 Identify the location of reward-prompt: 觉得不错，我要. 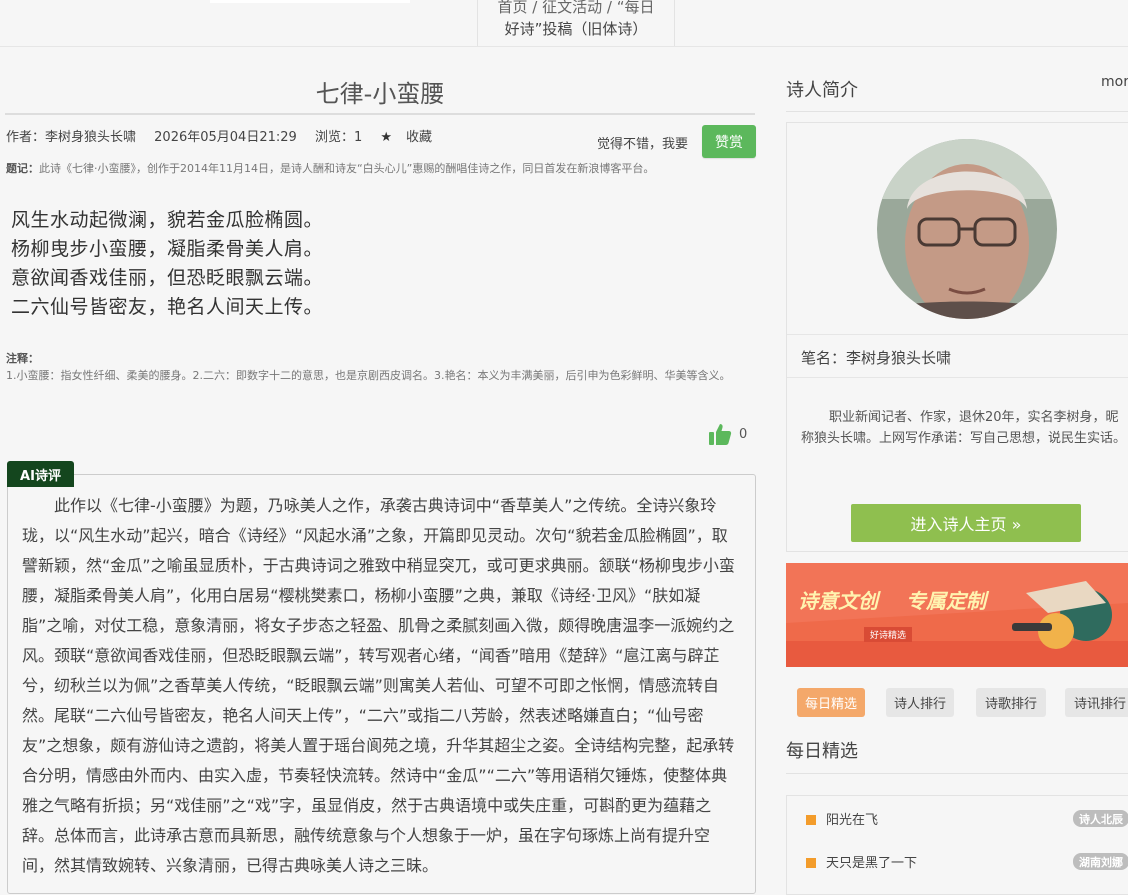
(643, 144).